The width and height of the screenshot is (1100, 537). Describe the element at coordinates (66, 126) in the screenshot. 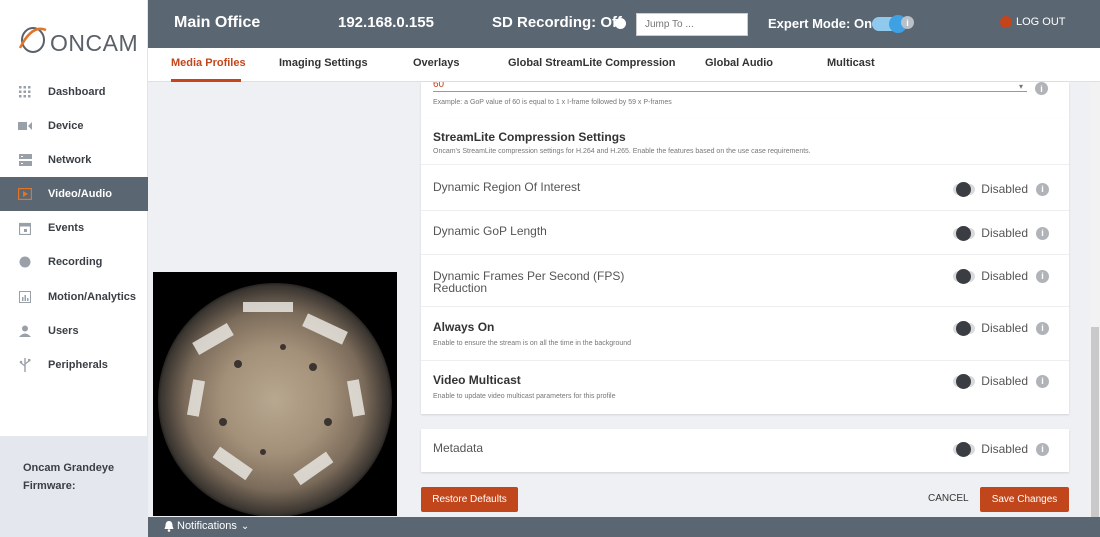

I see `sidebar-item-label: Device` at that location.